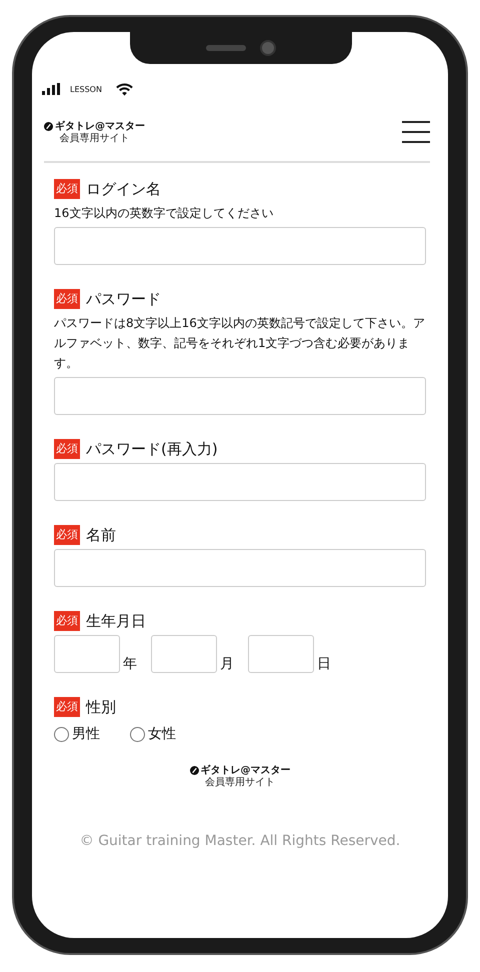 The image size is (480, 972). Describe the element at coordinates (101, 535) in the screenshot. I see `field-label: 名前` at that location.